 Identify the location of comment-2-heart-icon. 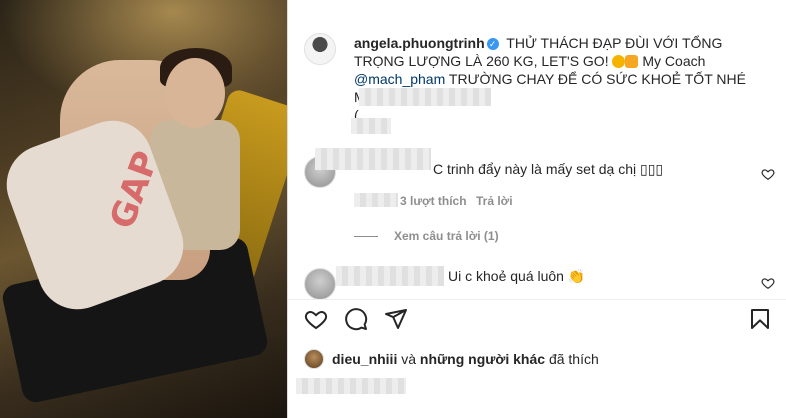
(768, 283).